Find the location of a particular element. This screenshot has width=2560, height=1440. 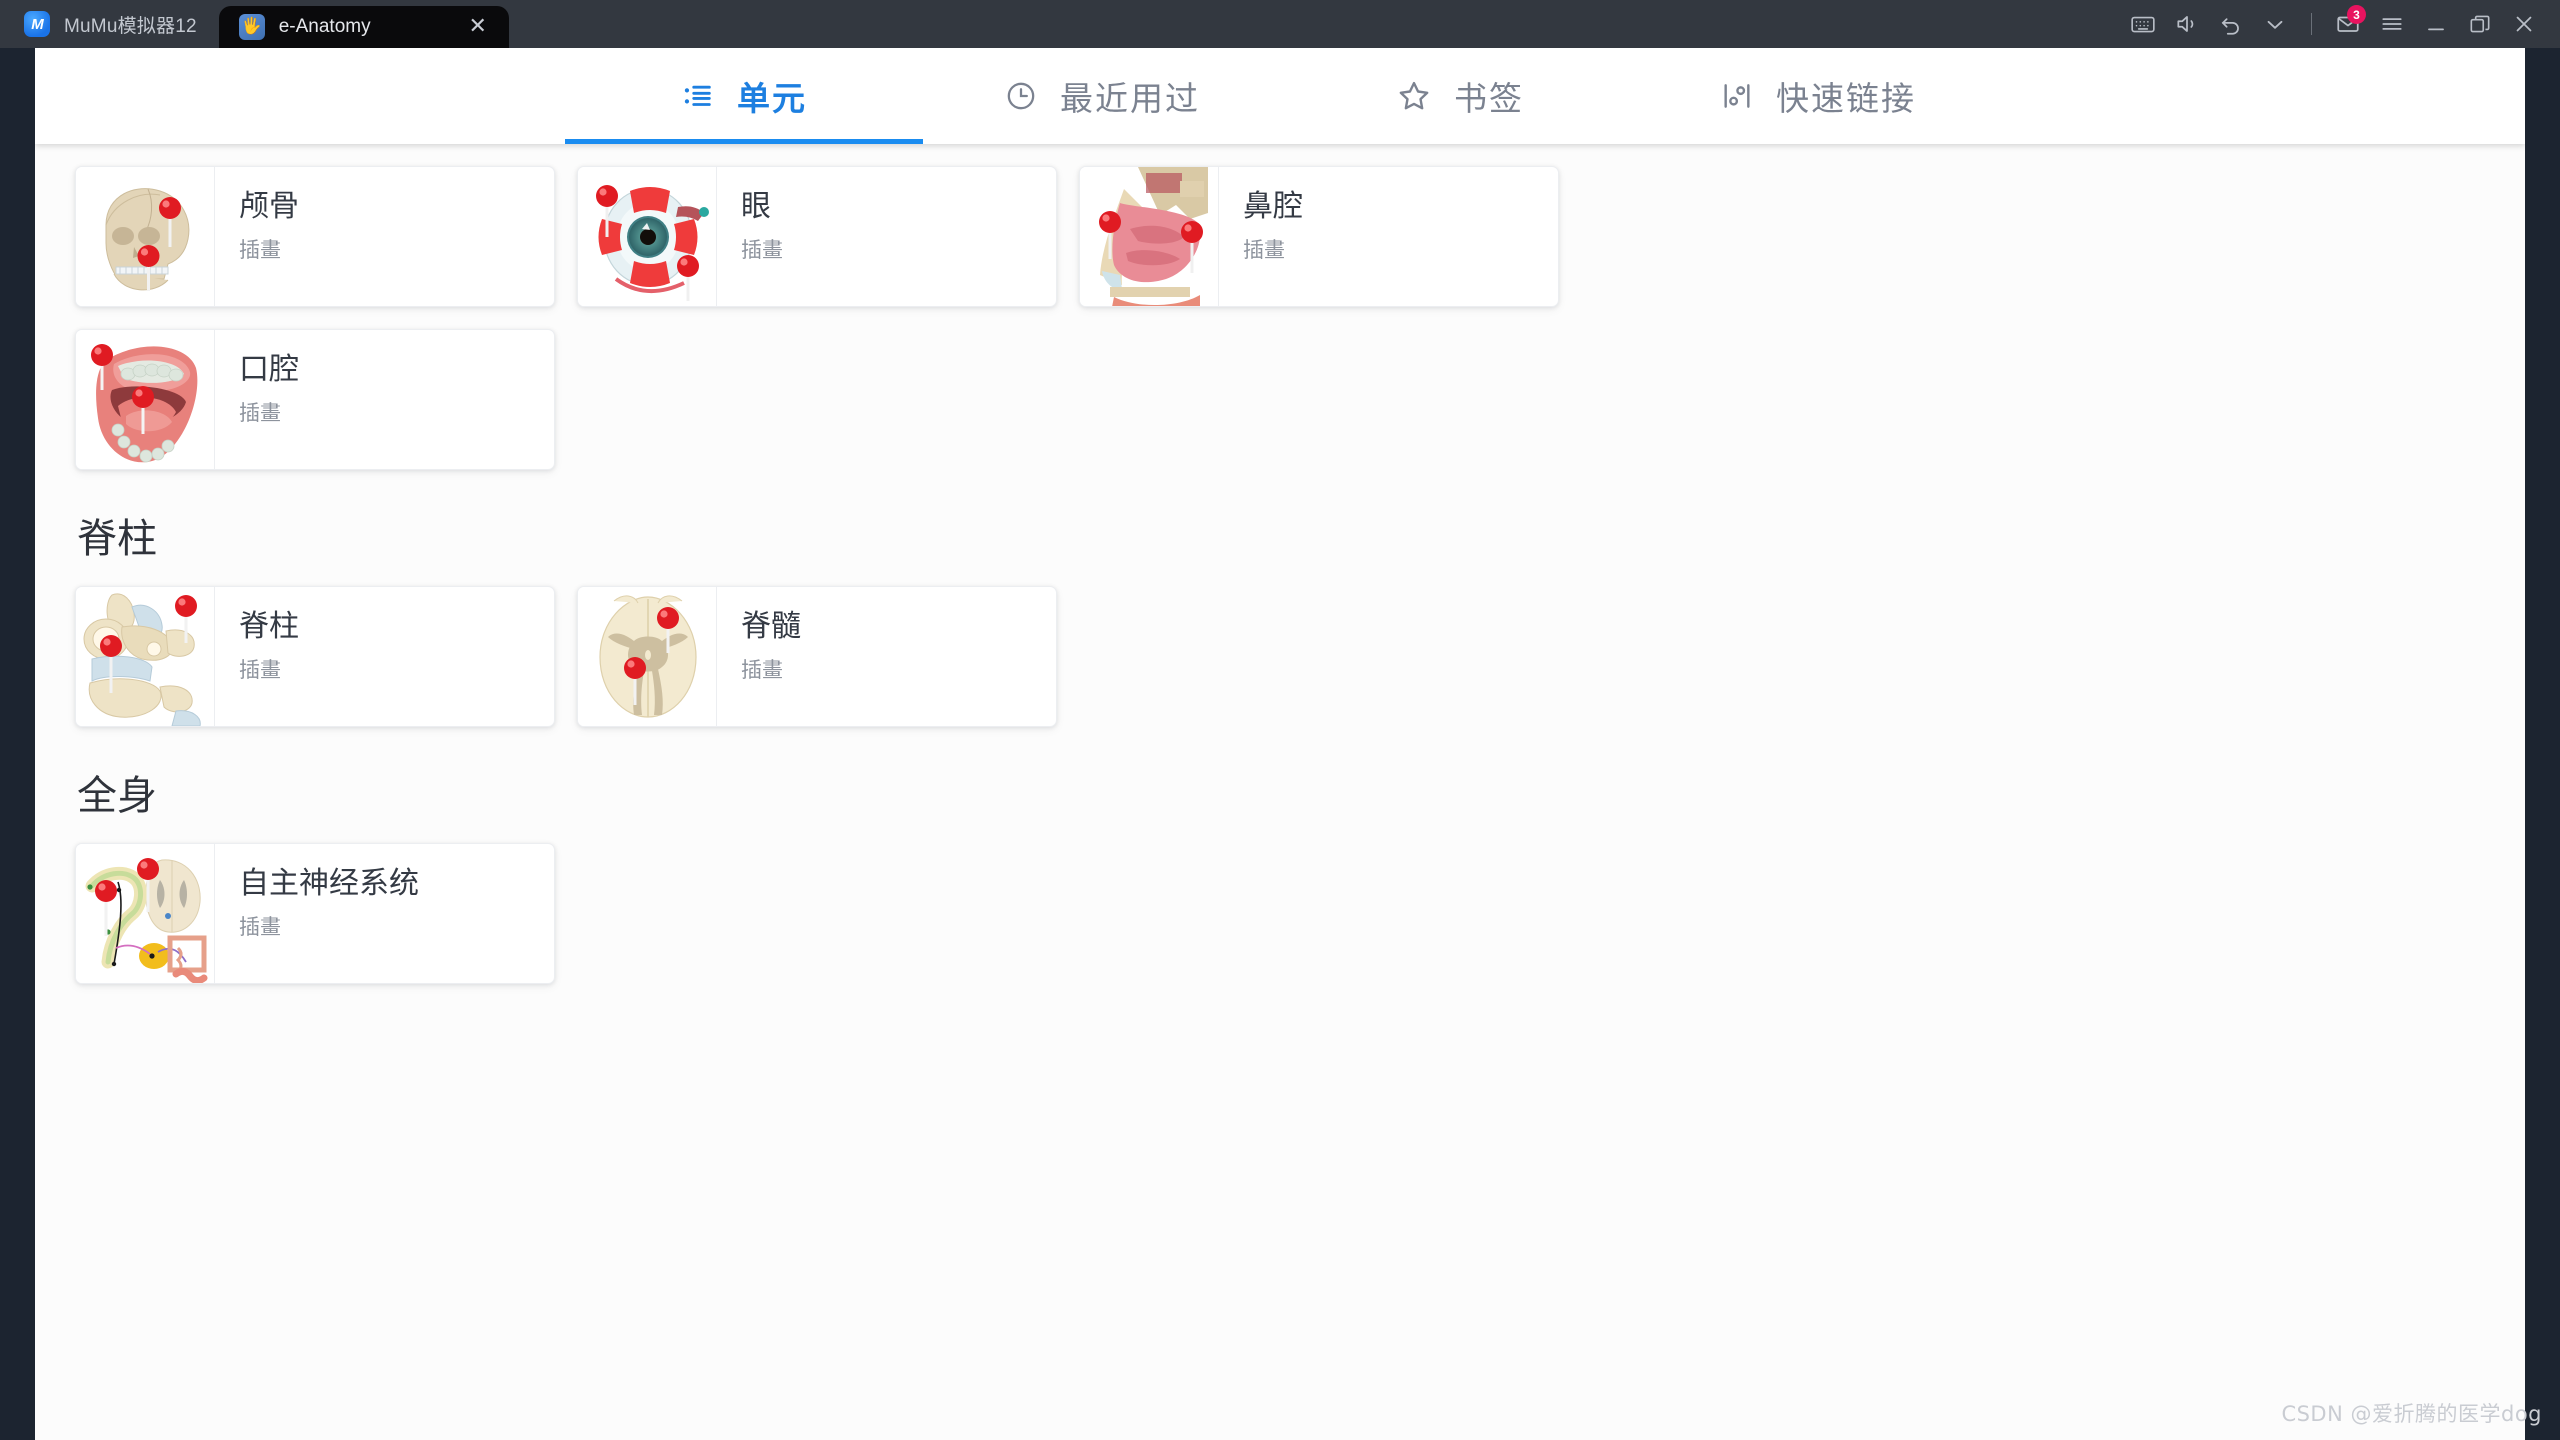

emulator-titlebar: M MuMu模拟器12 🖐 e-Anatomy ✕ 3 is located at coordinates (1280, 24).